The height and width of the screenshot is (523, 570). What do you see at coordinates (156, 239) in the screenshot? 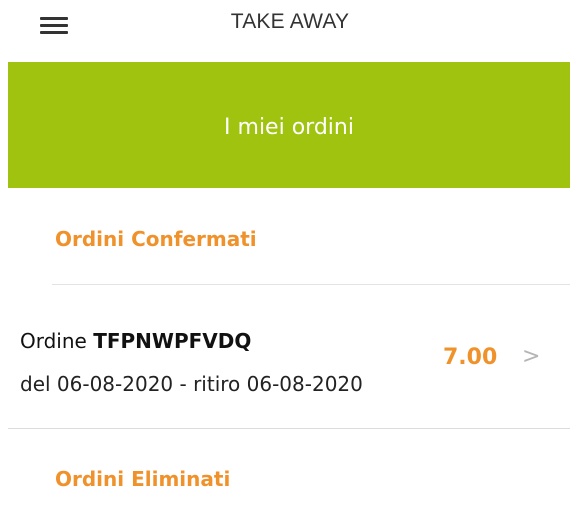
I see `section-title-confirmed-orders: Ordini Confermati` at bounding box center [156, 239].